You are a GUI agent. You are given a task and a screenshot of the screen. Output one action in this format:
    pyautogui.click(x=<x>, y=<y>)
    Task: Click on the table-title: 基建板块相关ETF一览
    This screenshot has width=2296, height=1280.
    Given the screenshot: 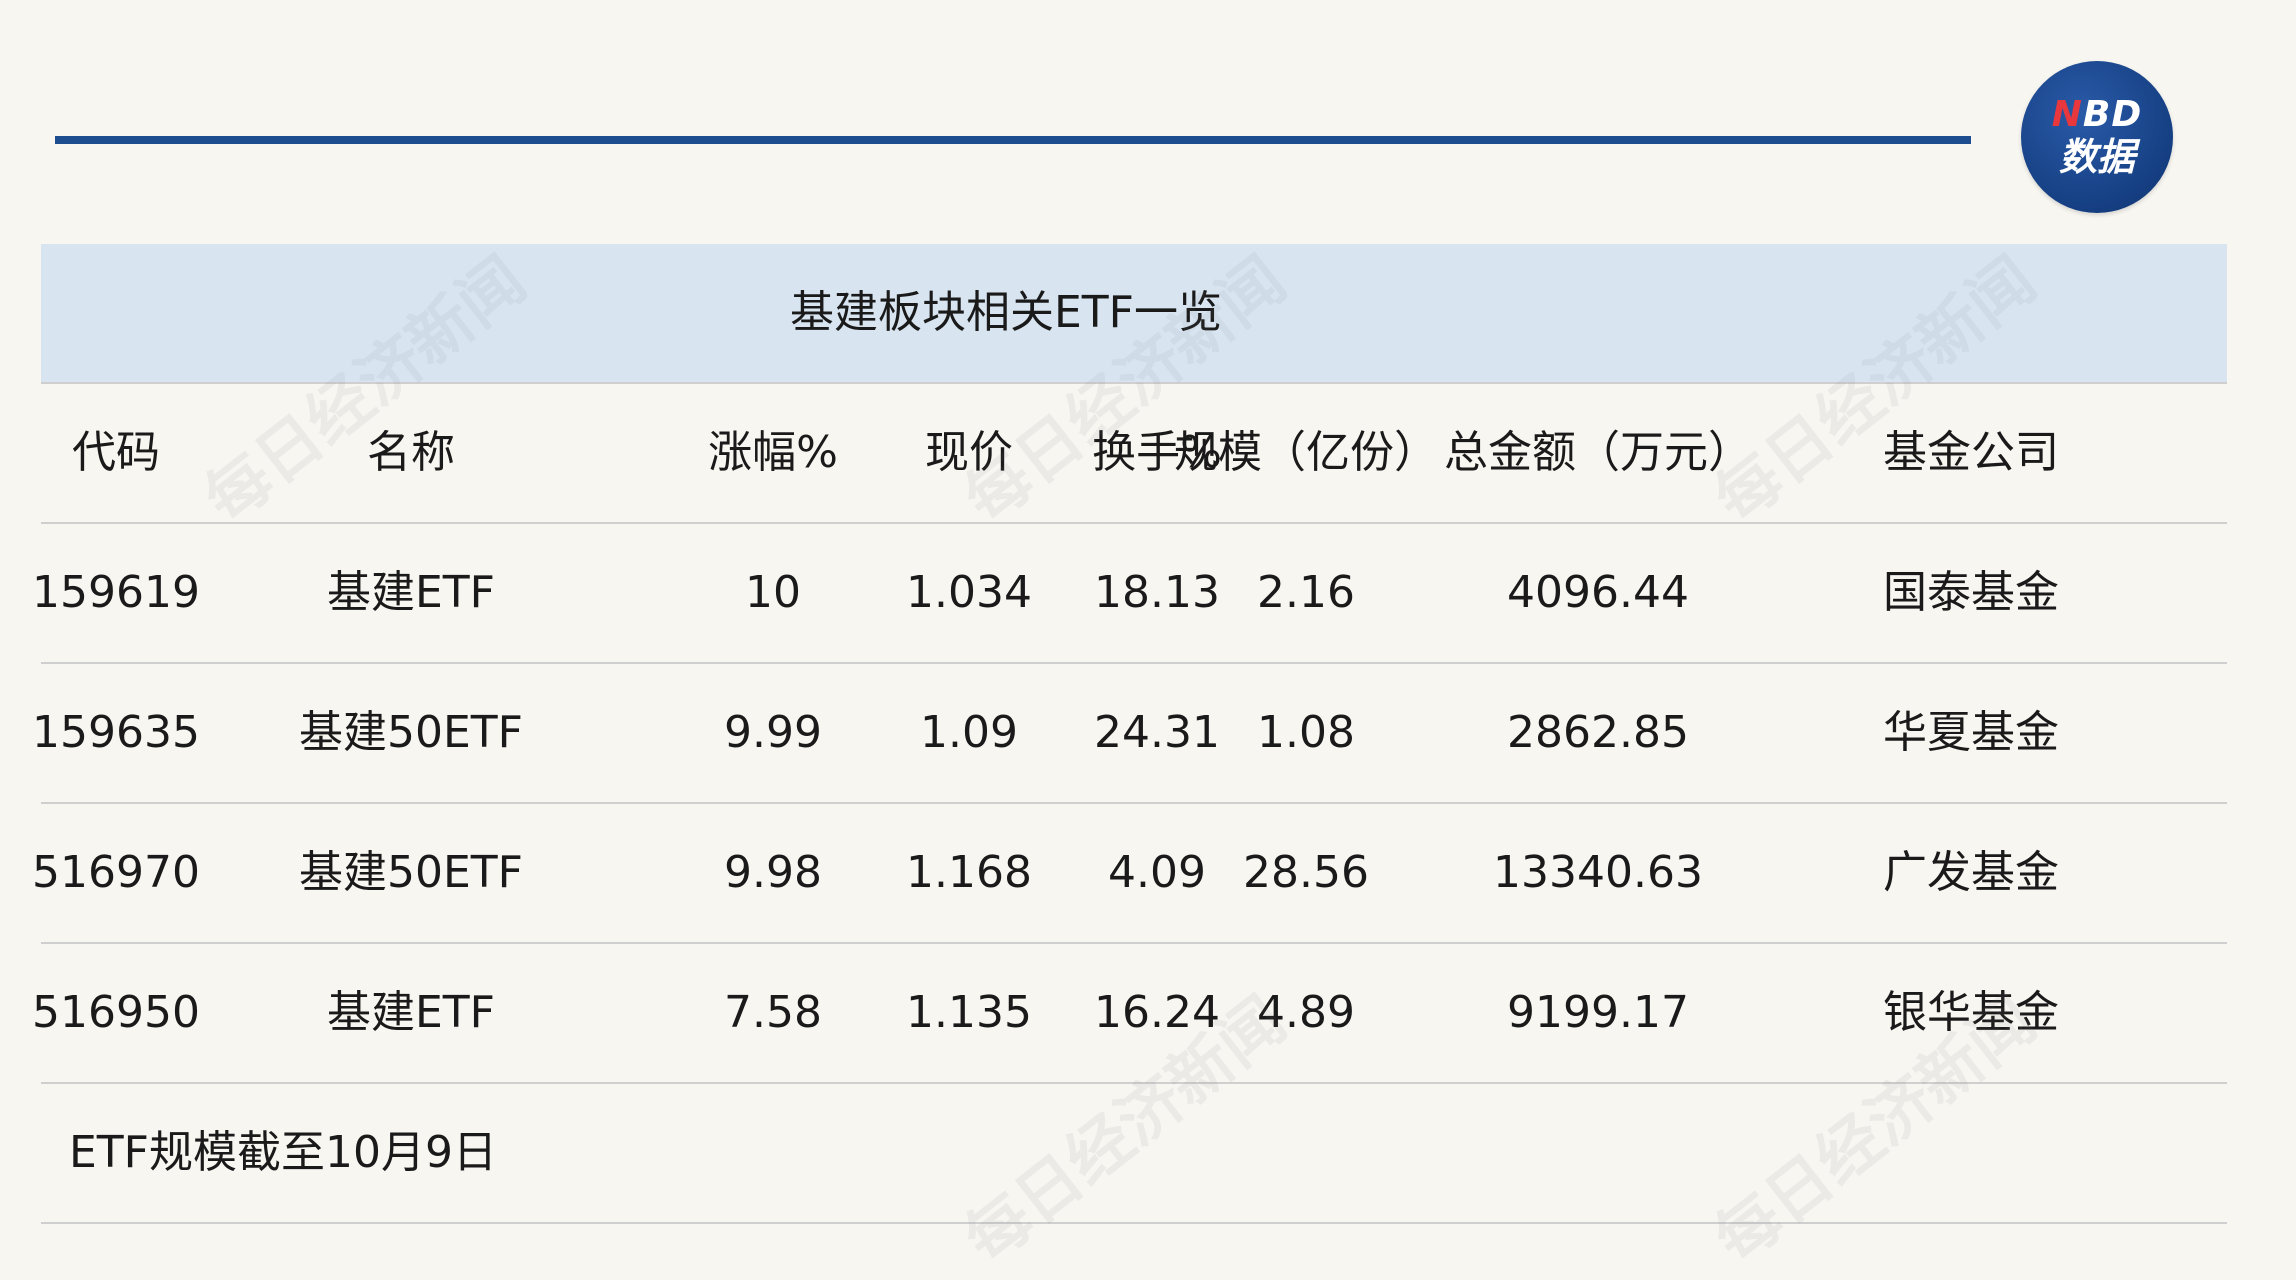 What is the action you would take?
    pyautogui.click(x=1006, y=312)
    